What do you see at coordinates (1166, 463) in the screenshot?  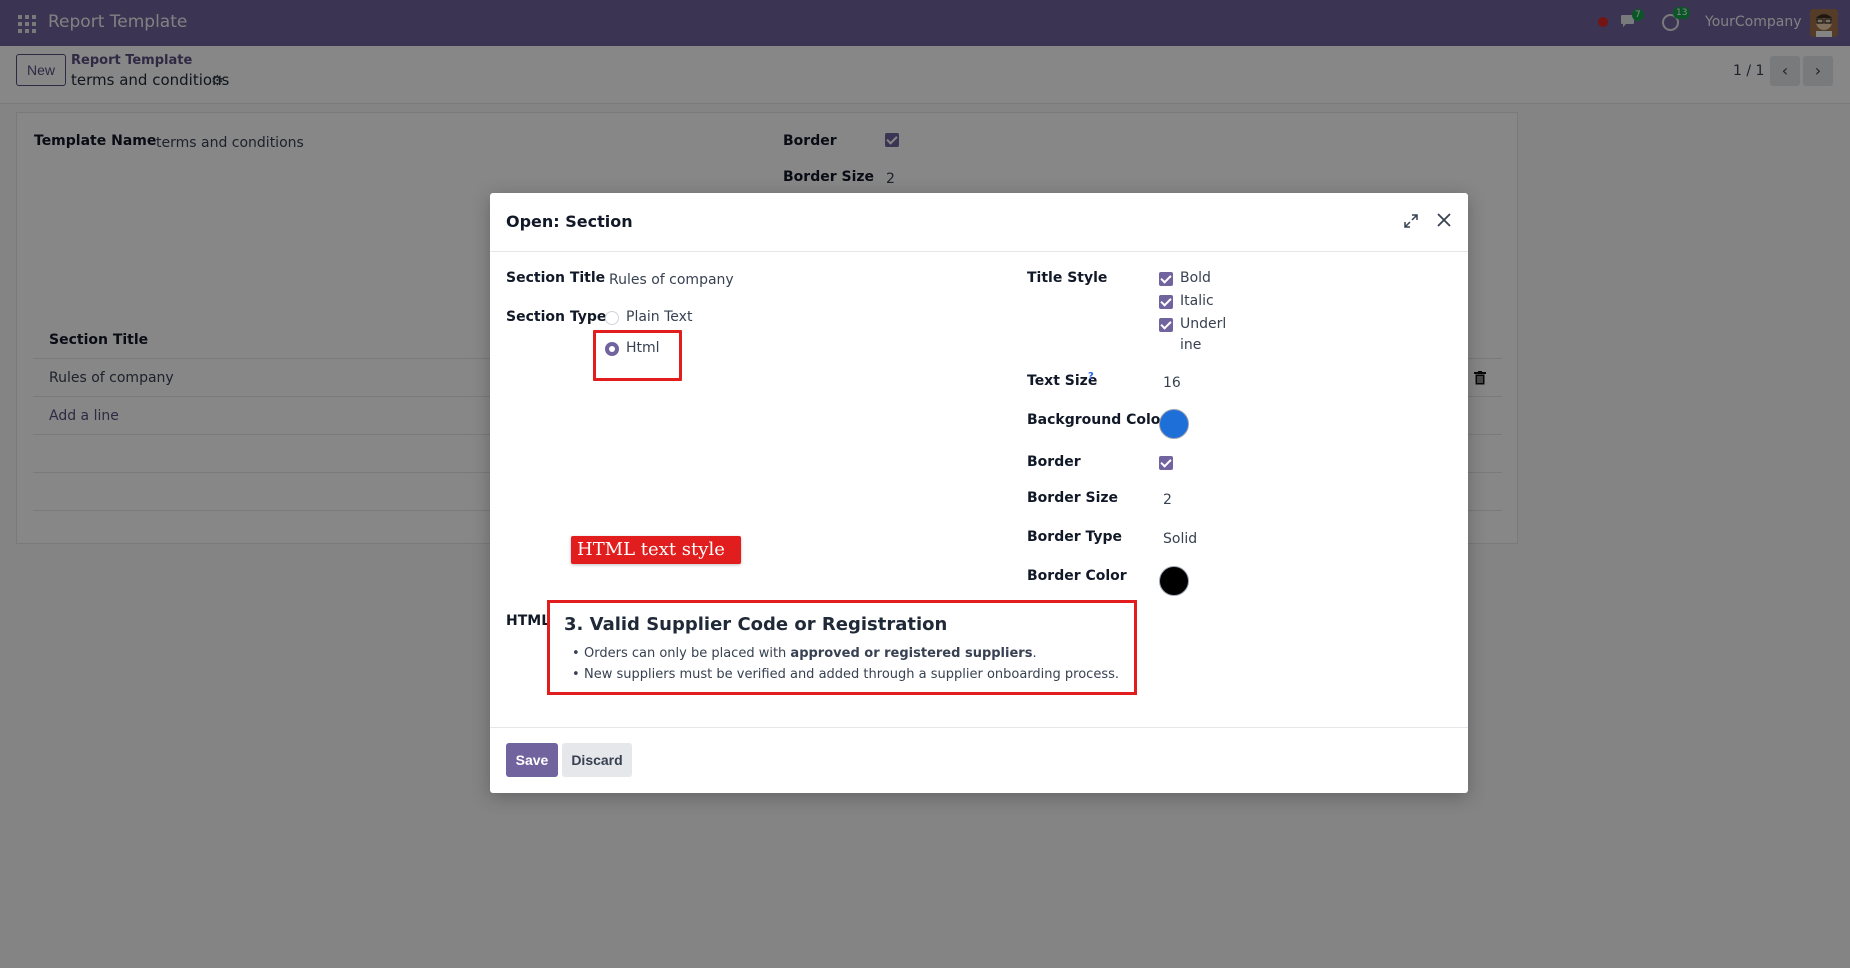 I see `modal-border-checkbox` at bounding box center [1166, 463].